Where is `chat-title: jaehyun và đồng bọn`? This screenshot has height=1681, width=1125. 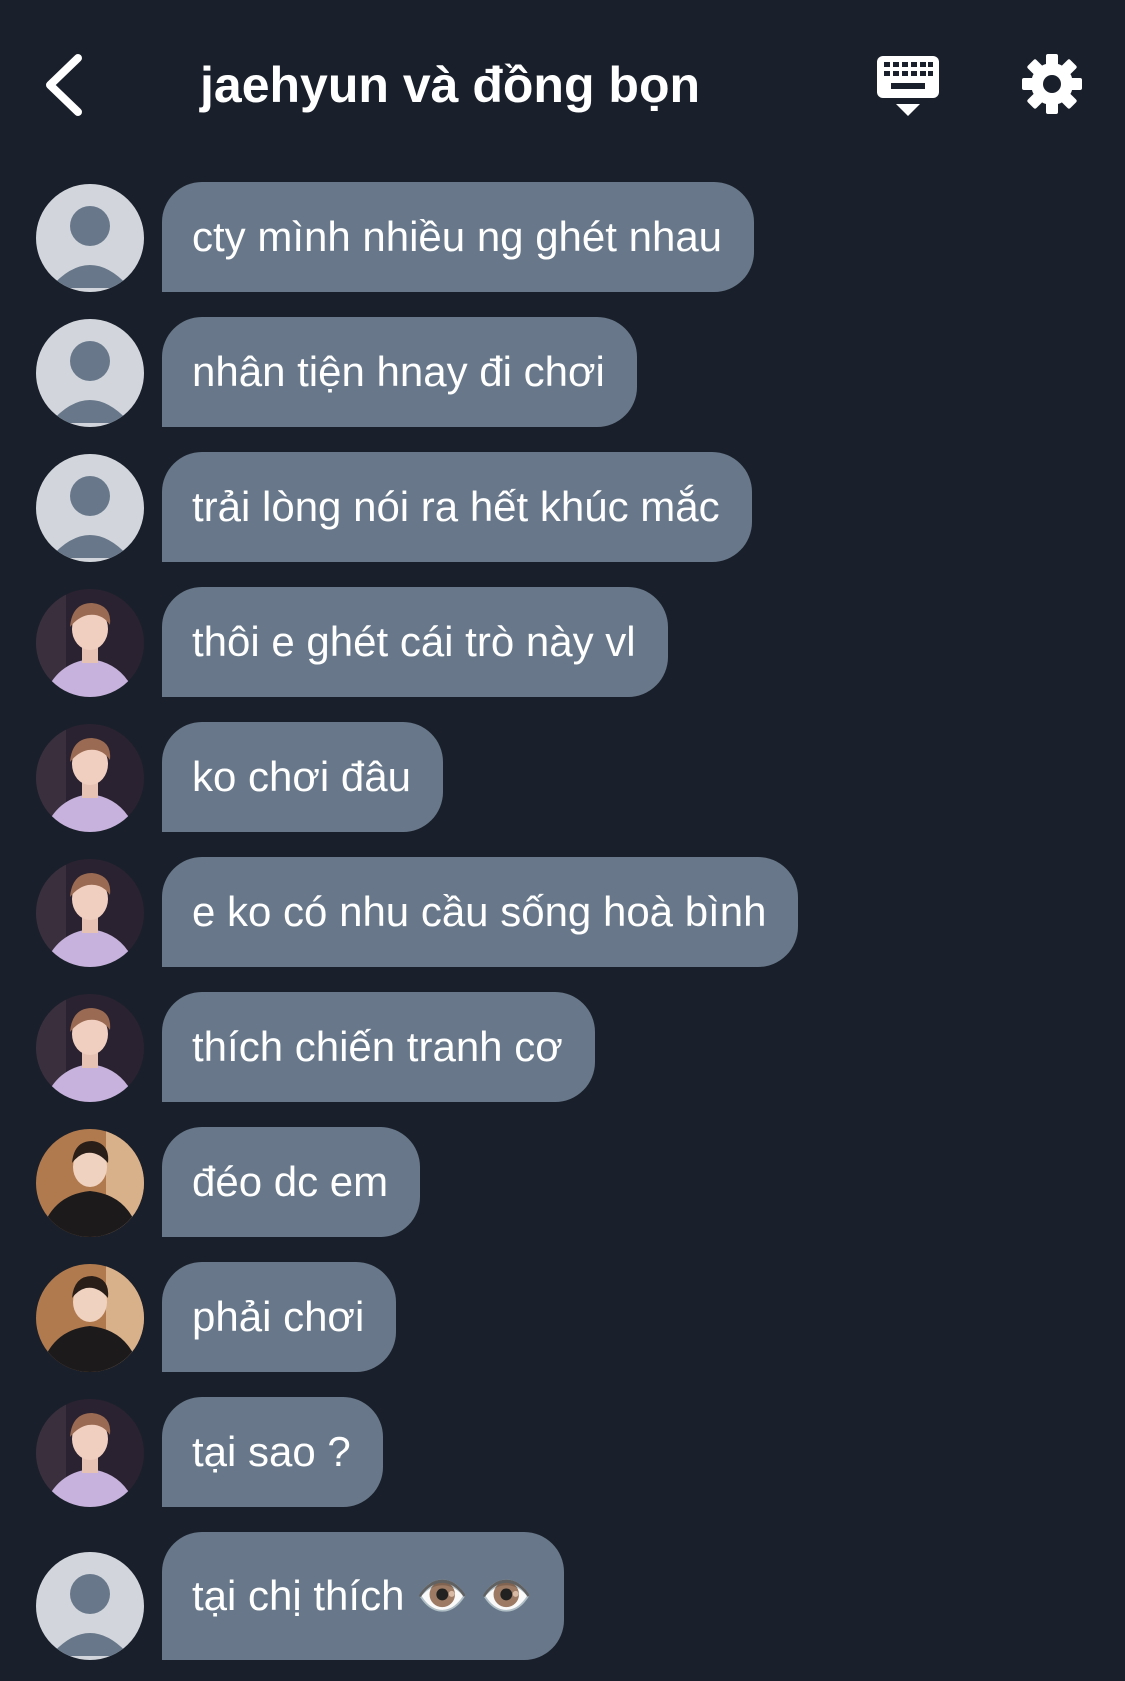 chat-title: jaehyun và đồng bọn is located at coordinates (450, 85).